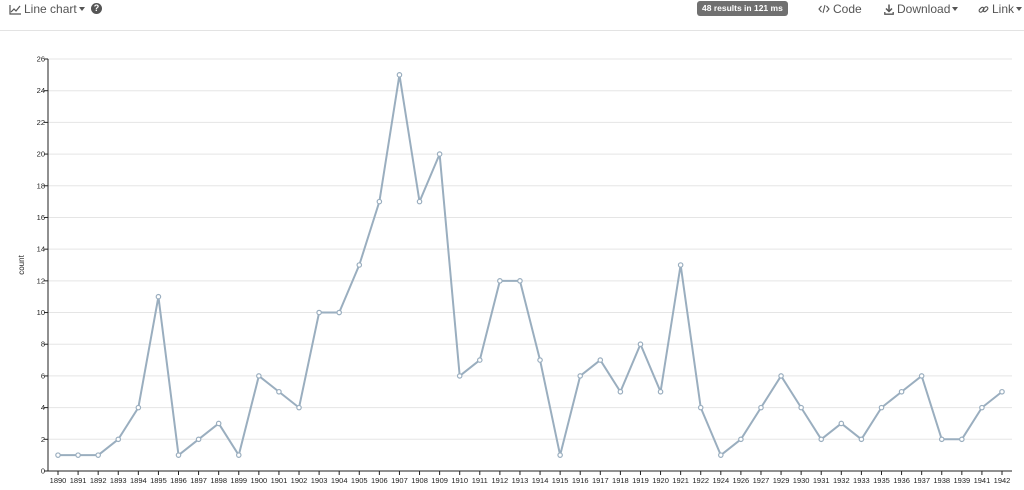 The image size is (1024, 490). I want to click on x-tick-label: 1915, so click(560, 480).